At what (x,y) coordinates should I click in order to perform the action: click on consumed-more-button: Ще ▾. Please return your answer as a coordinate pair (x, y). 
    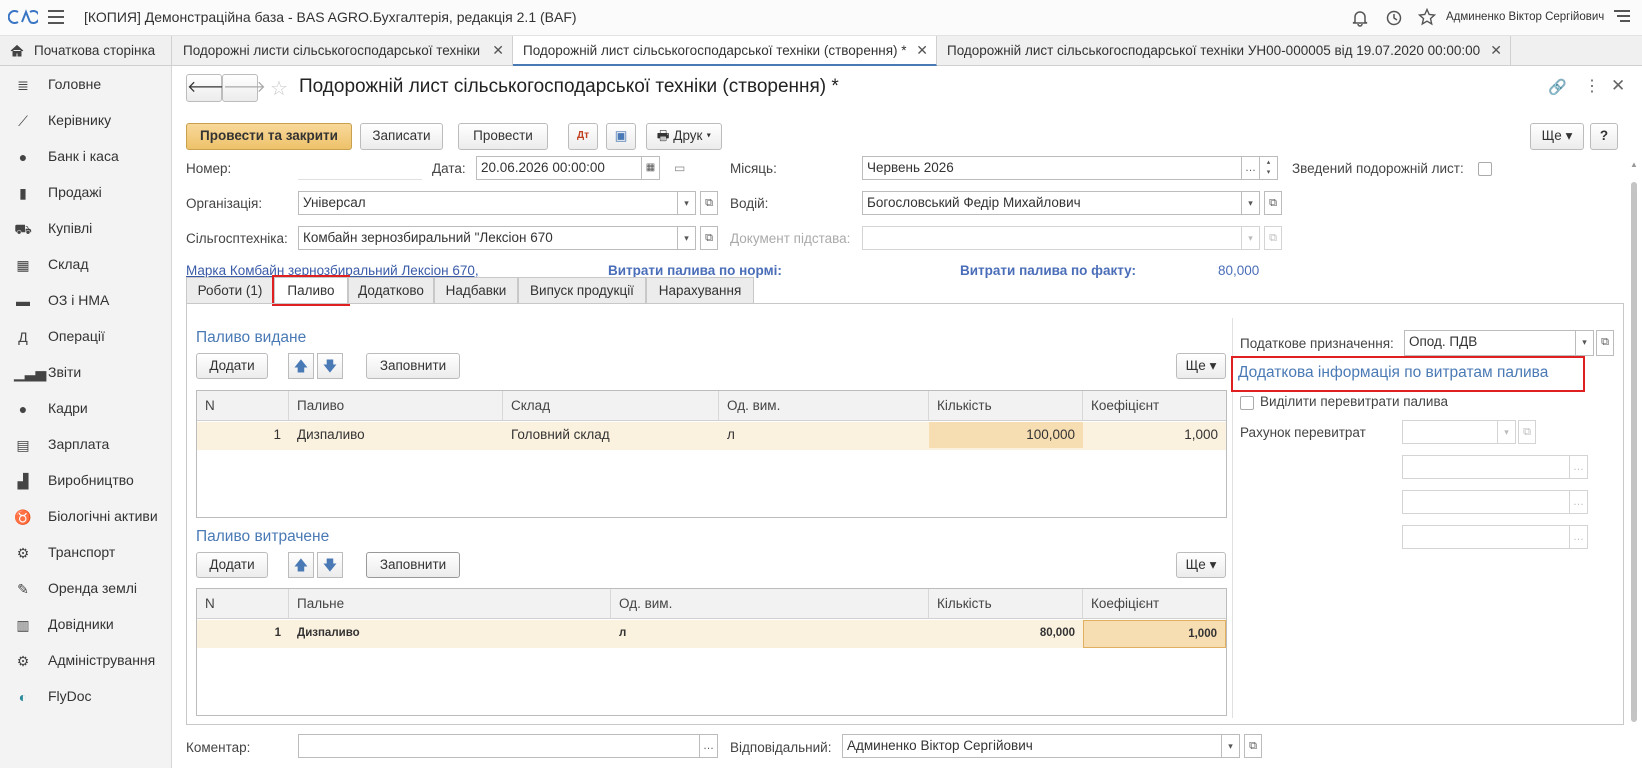
    Looking at the image, I should click on (1201, 565).